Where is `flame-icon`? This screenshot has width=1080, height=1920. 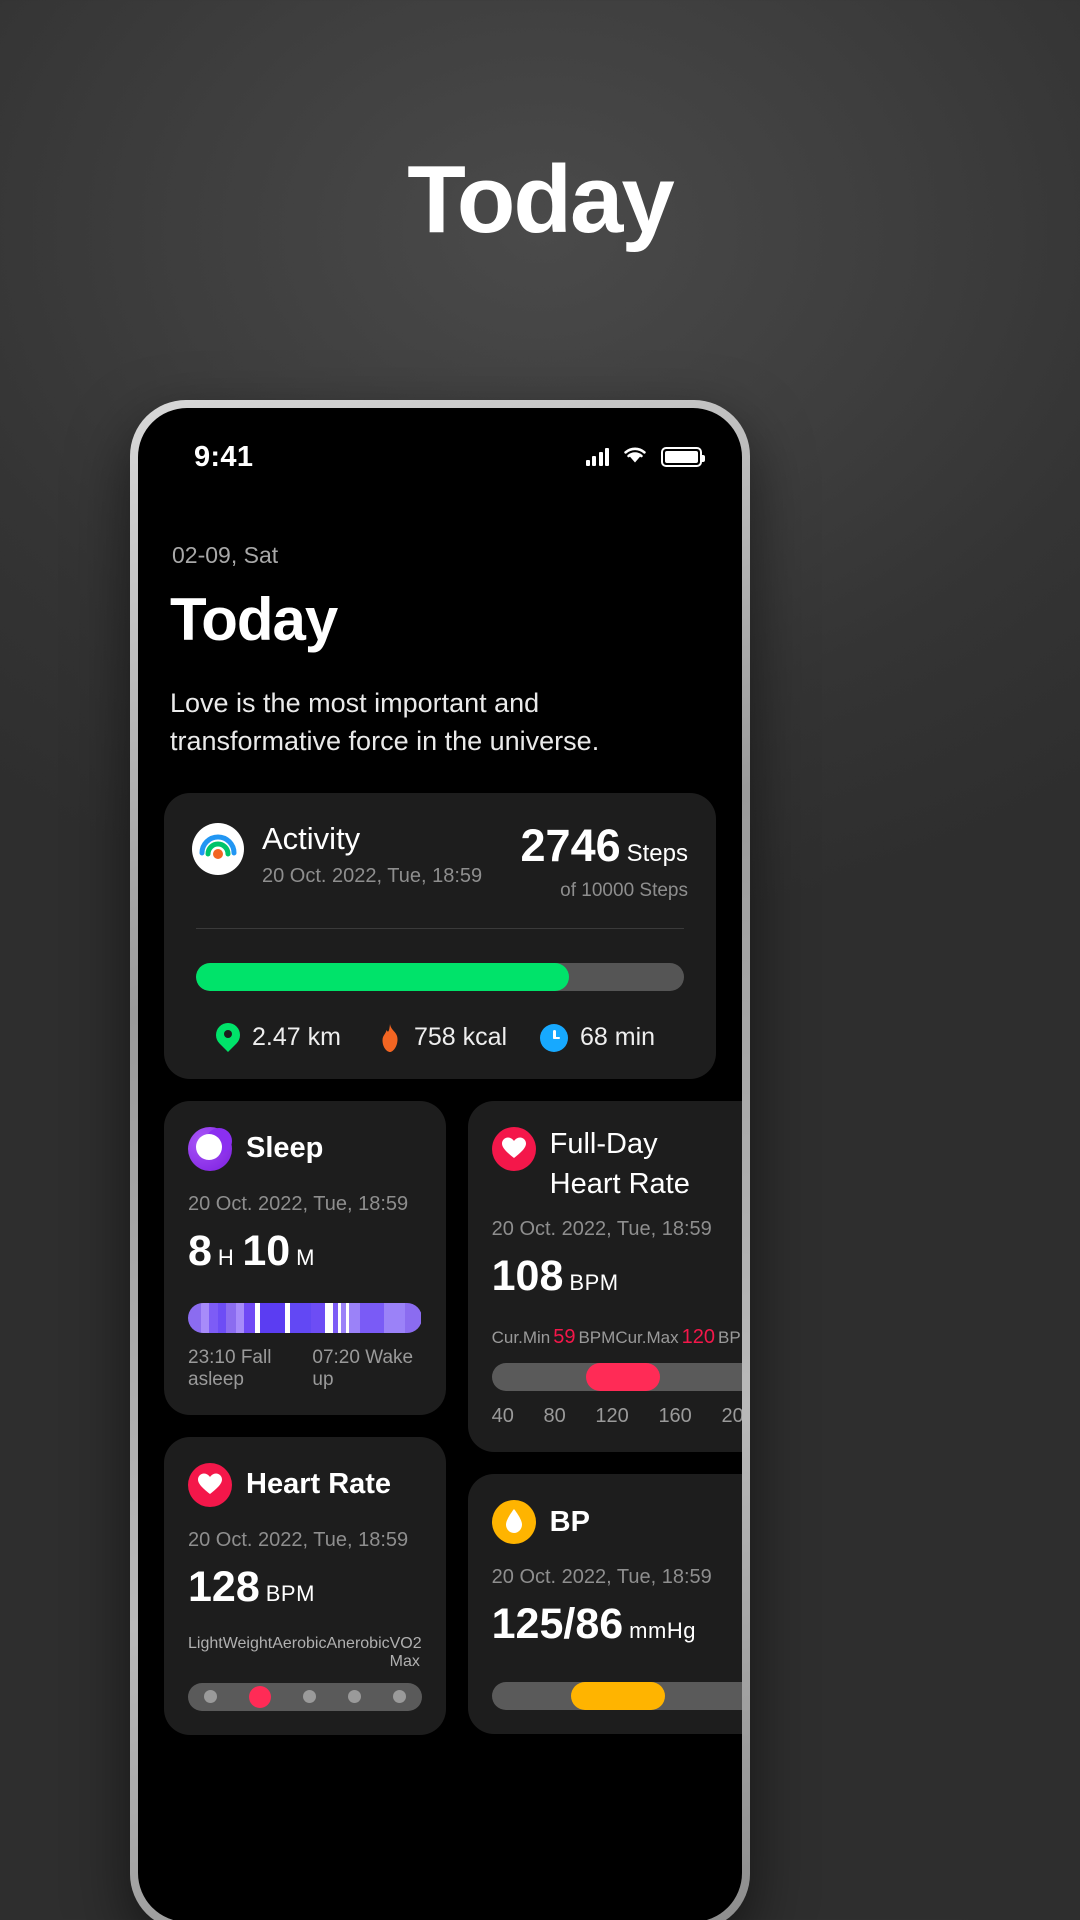 flame-icon is located at coordinates (390, 1038).